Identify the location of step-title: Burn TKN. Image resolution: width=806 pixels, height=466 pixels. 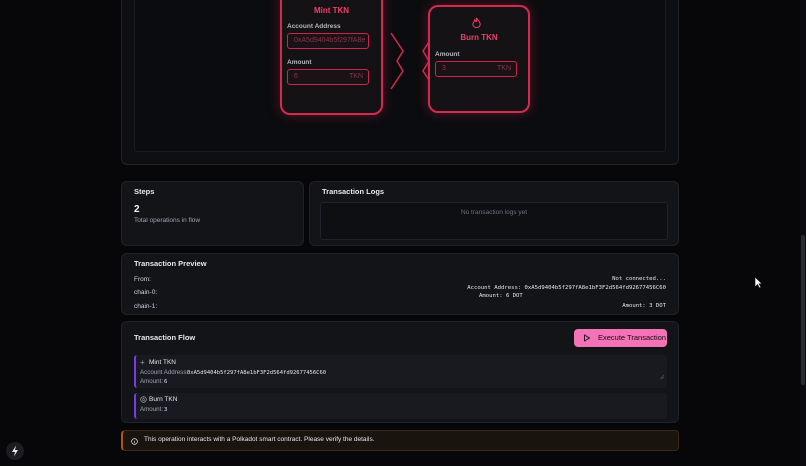
(163, 399).